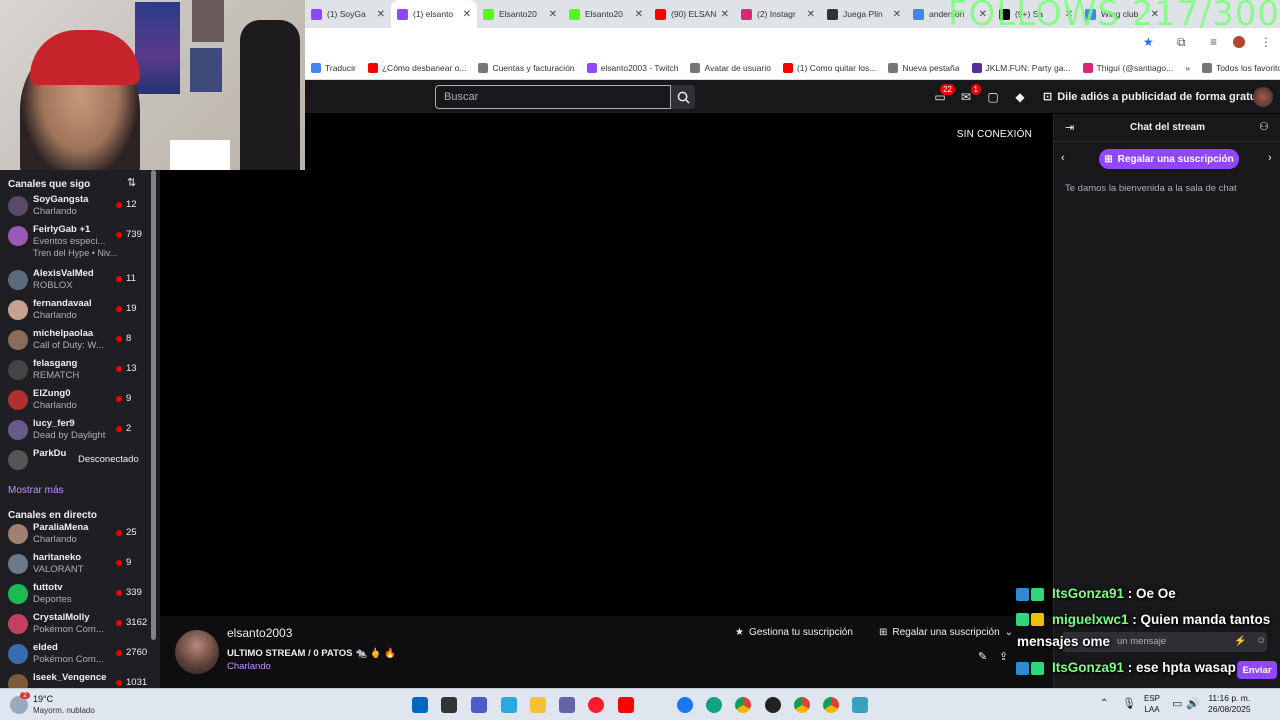  I want to click on user-avatar, so click(1263, 97).